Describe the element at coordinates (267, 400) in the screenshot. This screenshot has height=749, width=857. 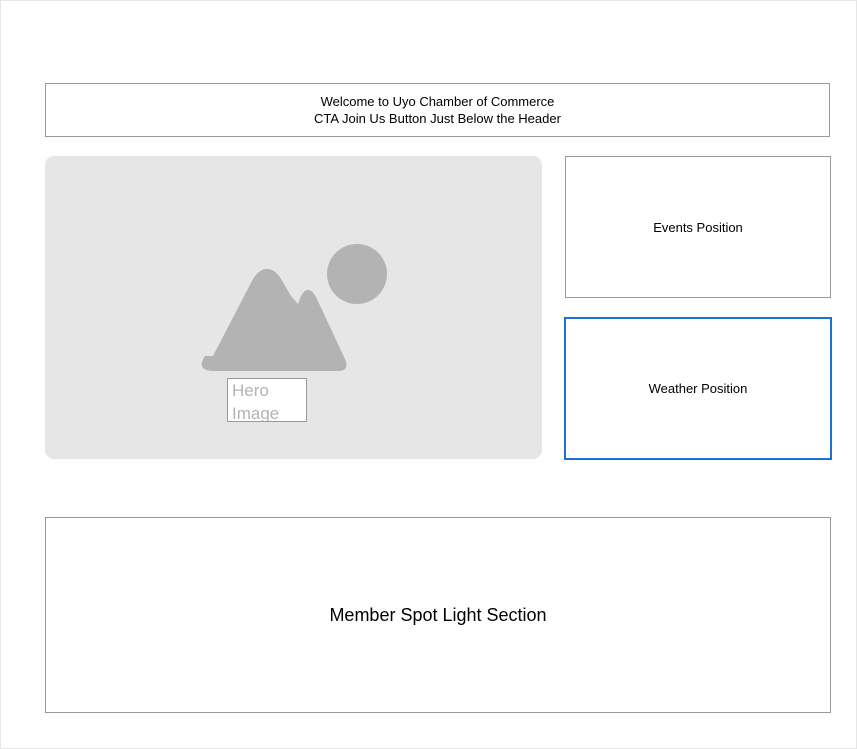
I see `hero-image-label: Hero Image` at that location.